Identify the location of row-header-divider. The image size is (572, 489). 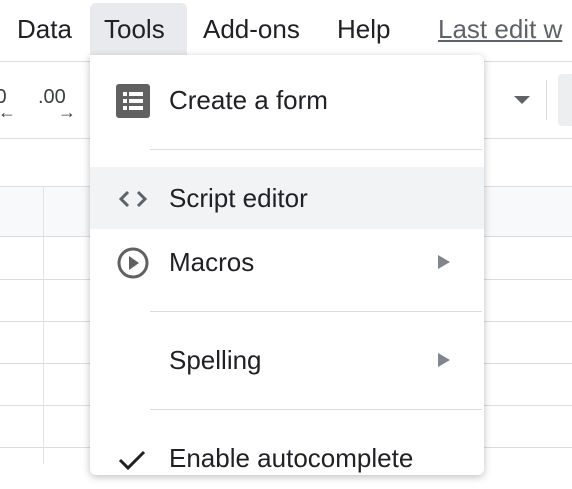
(43, 325).